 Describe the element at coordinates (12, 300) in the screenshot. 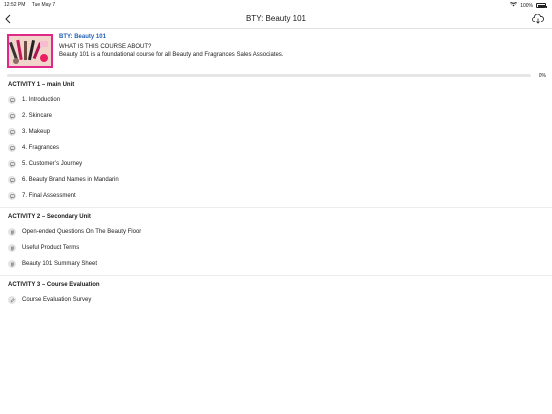

I see `pencil-icon` at that location.